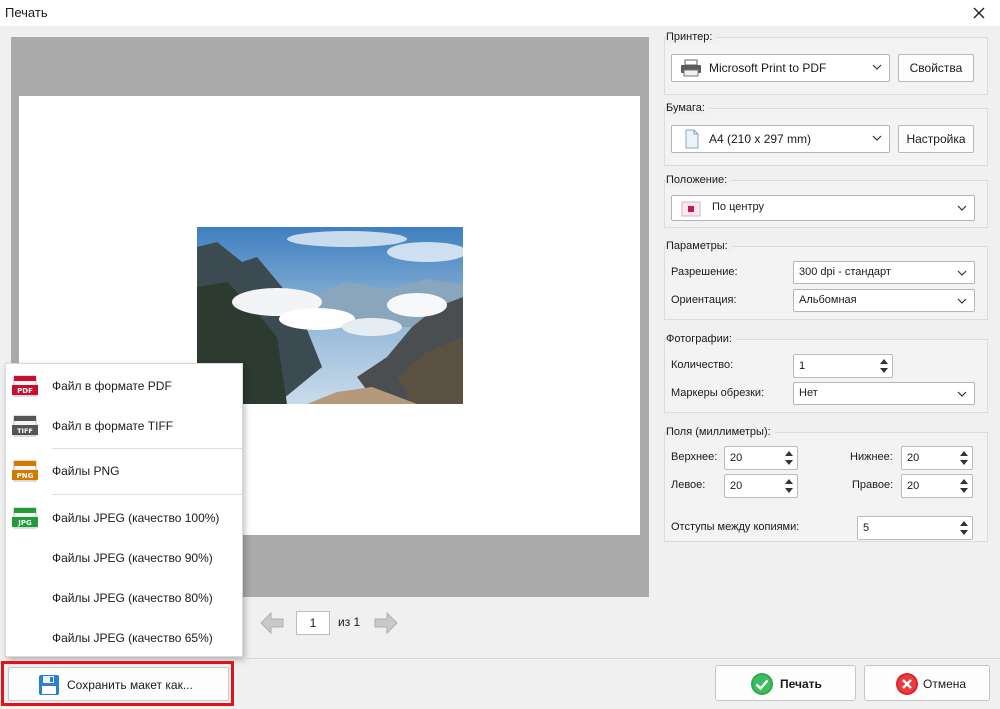 The height and width of the screenshot is (709, 1000). Describe the element at coordinates (845, 272) in the screenshot. I see `resolution-value: 300 dpi - стандарт` at that location.